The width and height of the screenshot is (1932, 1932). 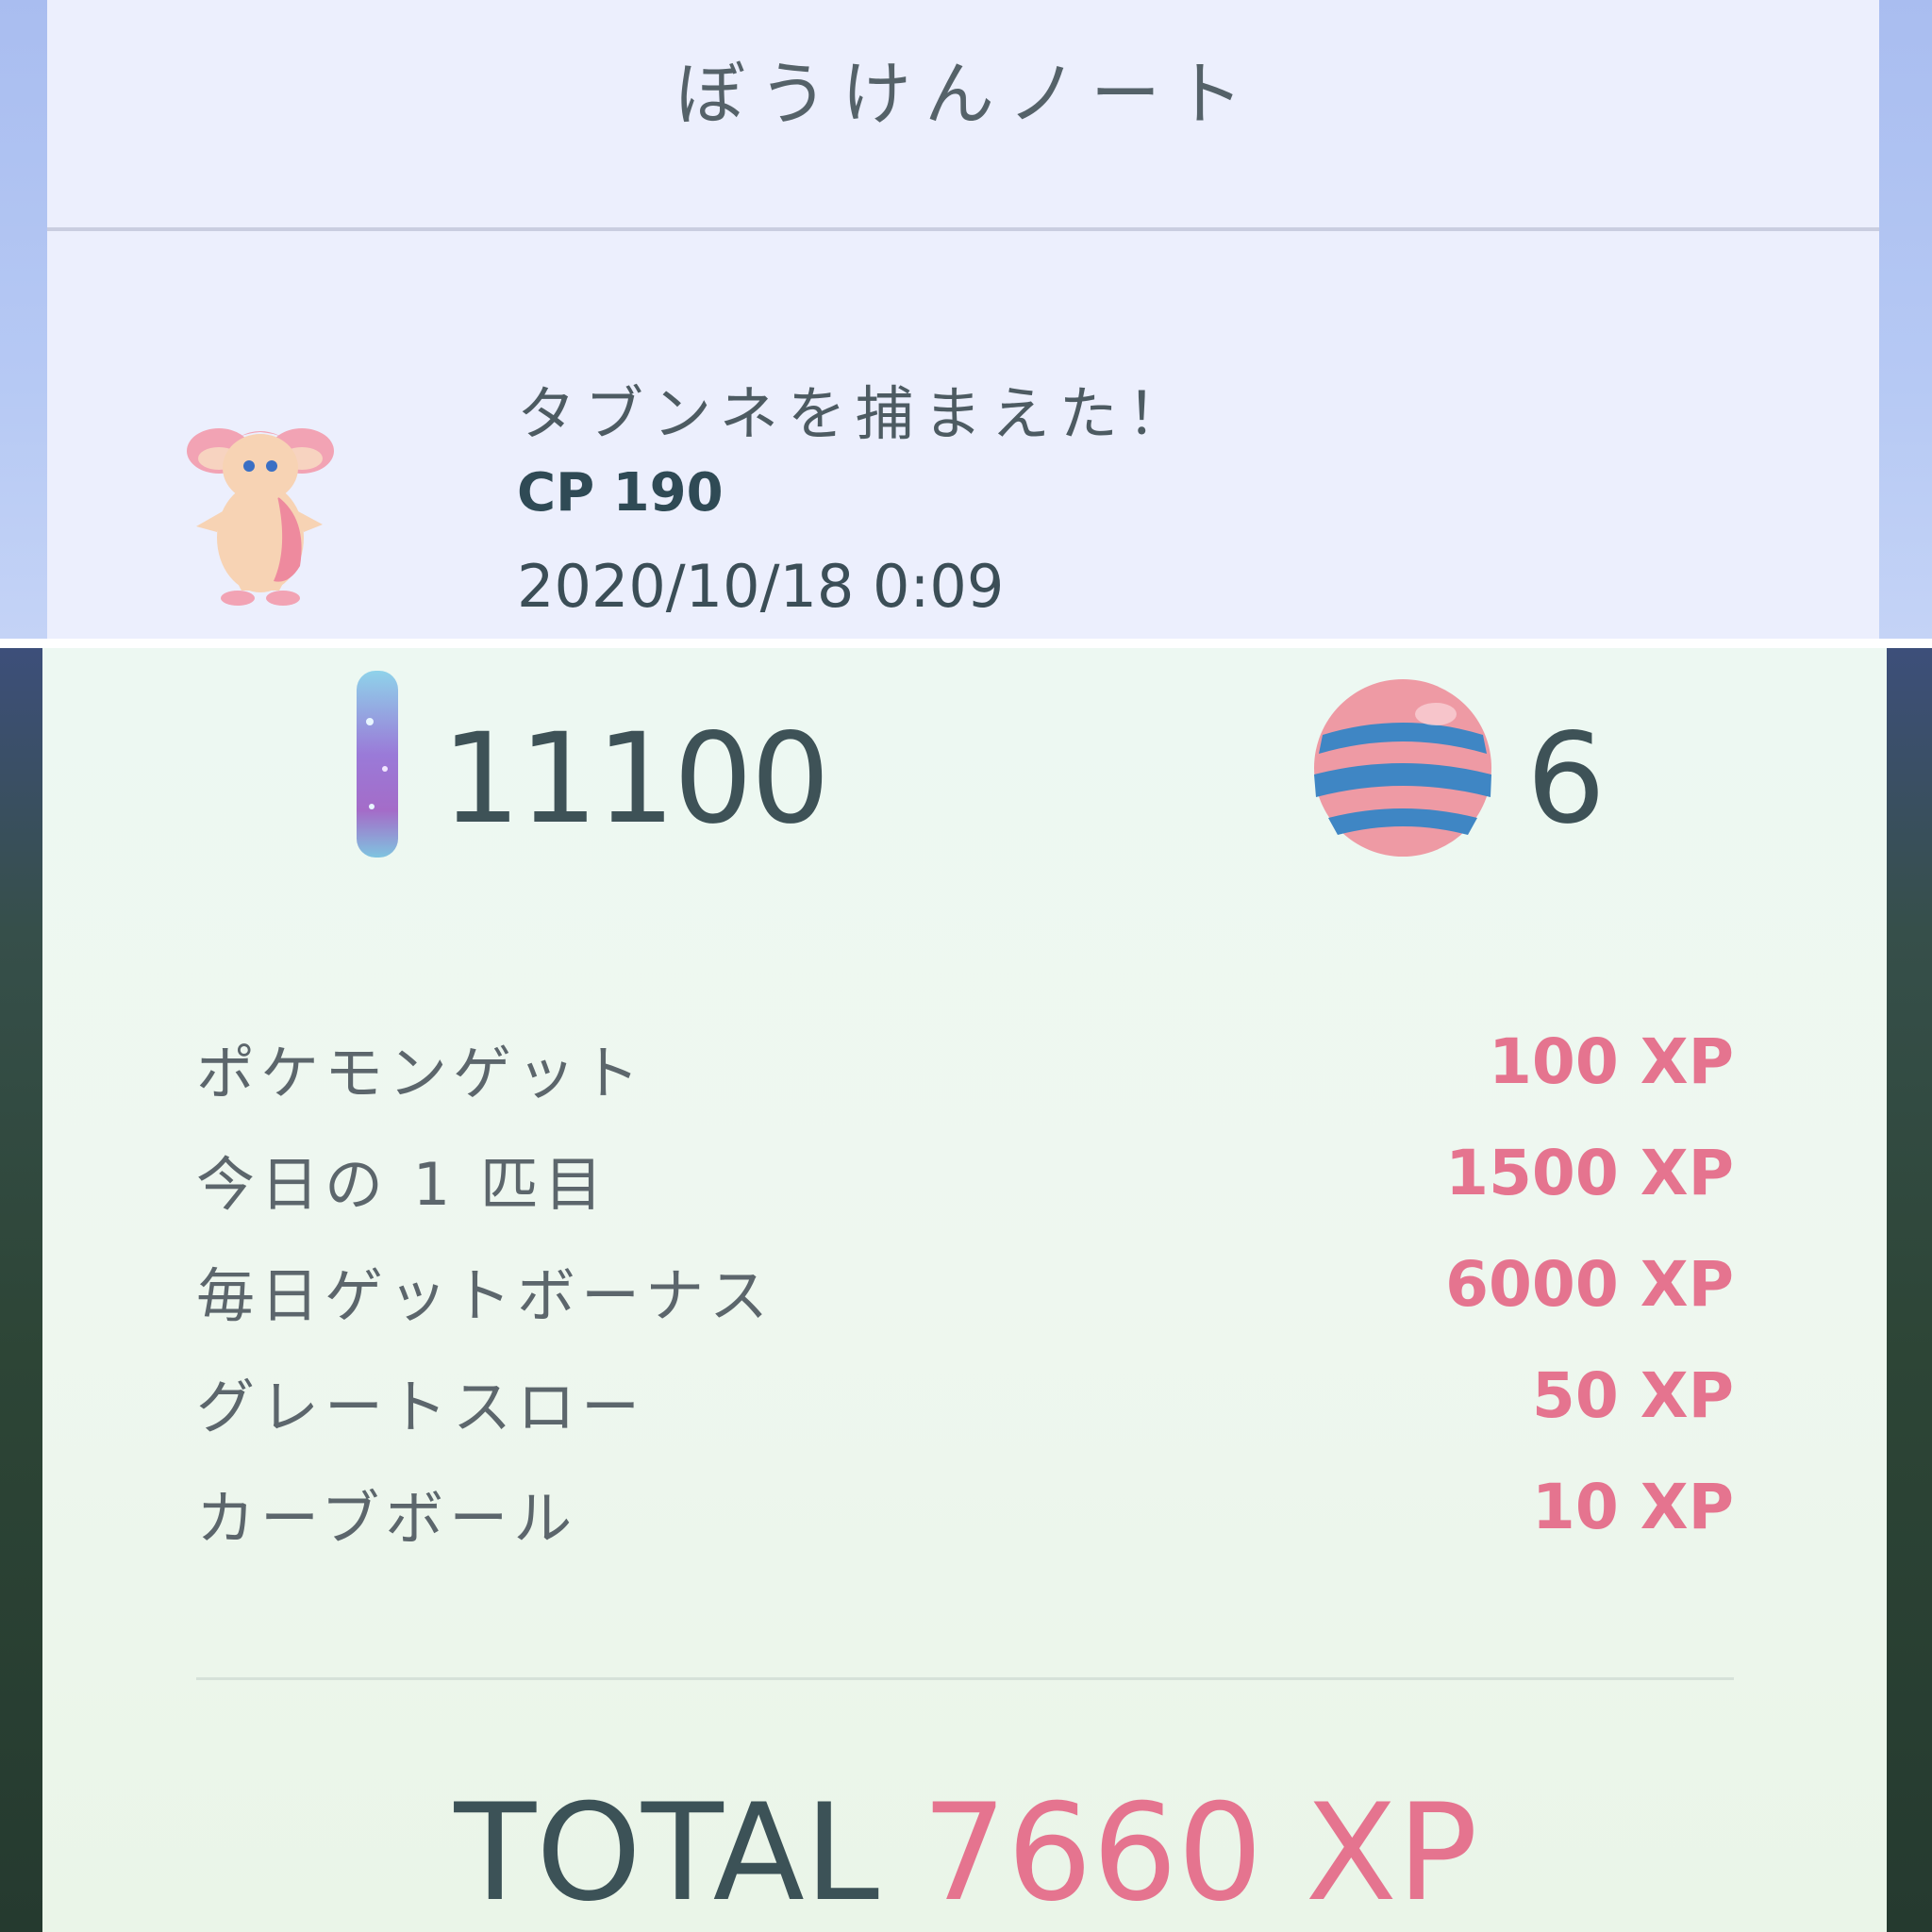 What do you see at coordinates (965, 1402) in the screenshot?
I see `xp-row-great-throw: グレートスロー 50 XP` at bounding box center [965, 1402].